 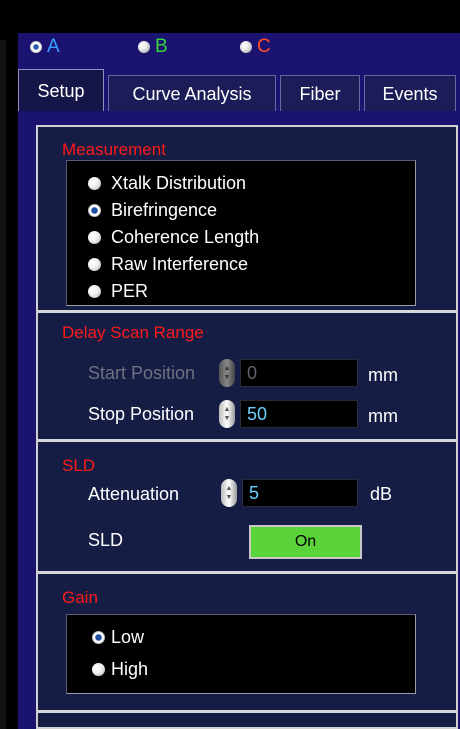 What do you see at coordinates (142, 373) in the screenshot?
I see `start-position-label: Start Position` at bounding box center [142, 373].